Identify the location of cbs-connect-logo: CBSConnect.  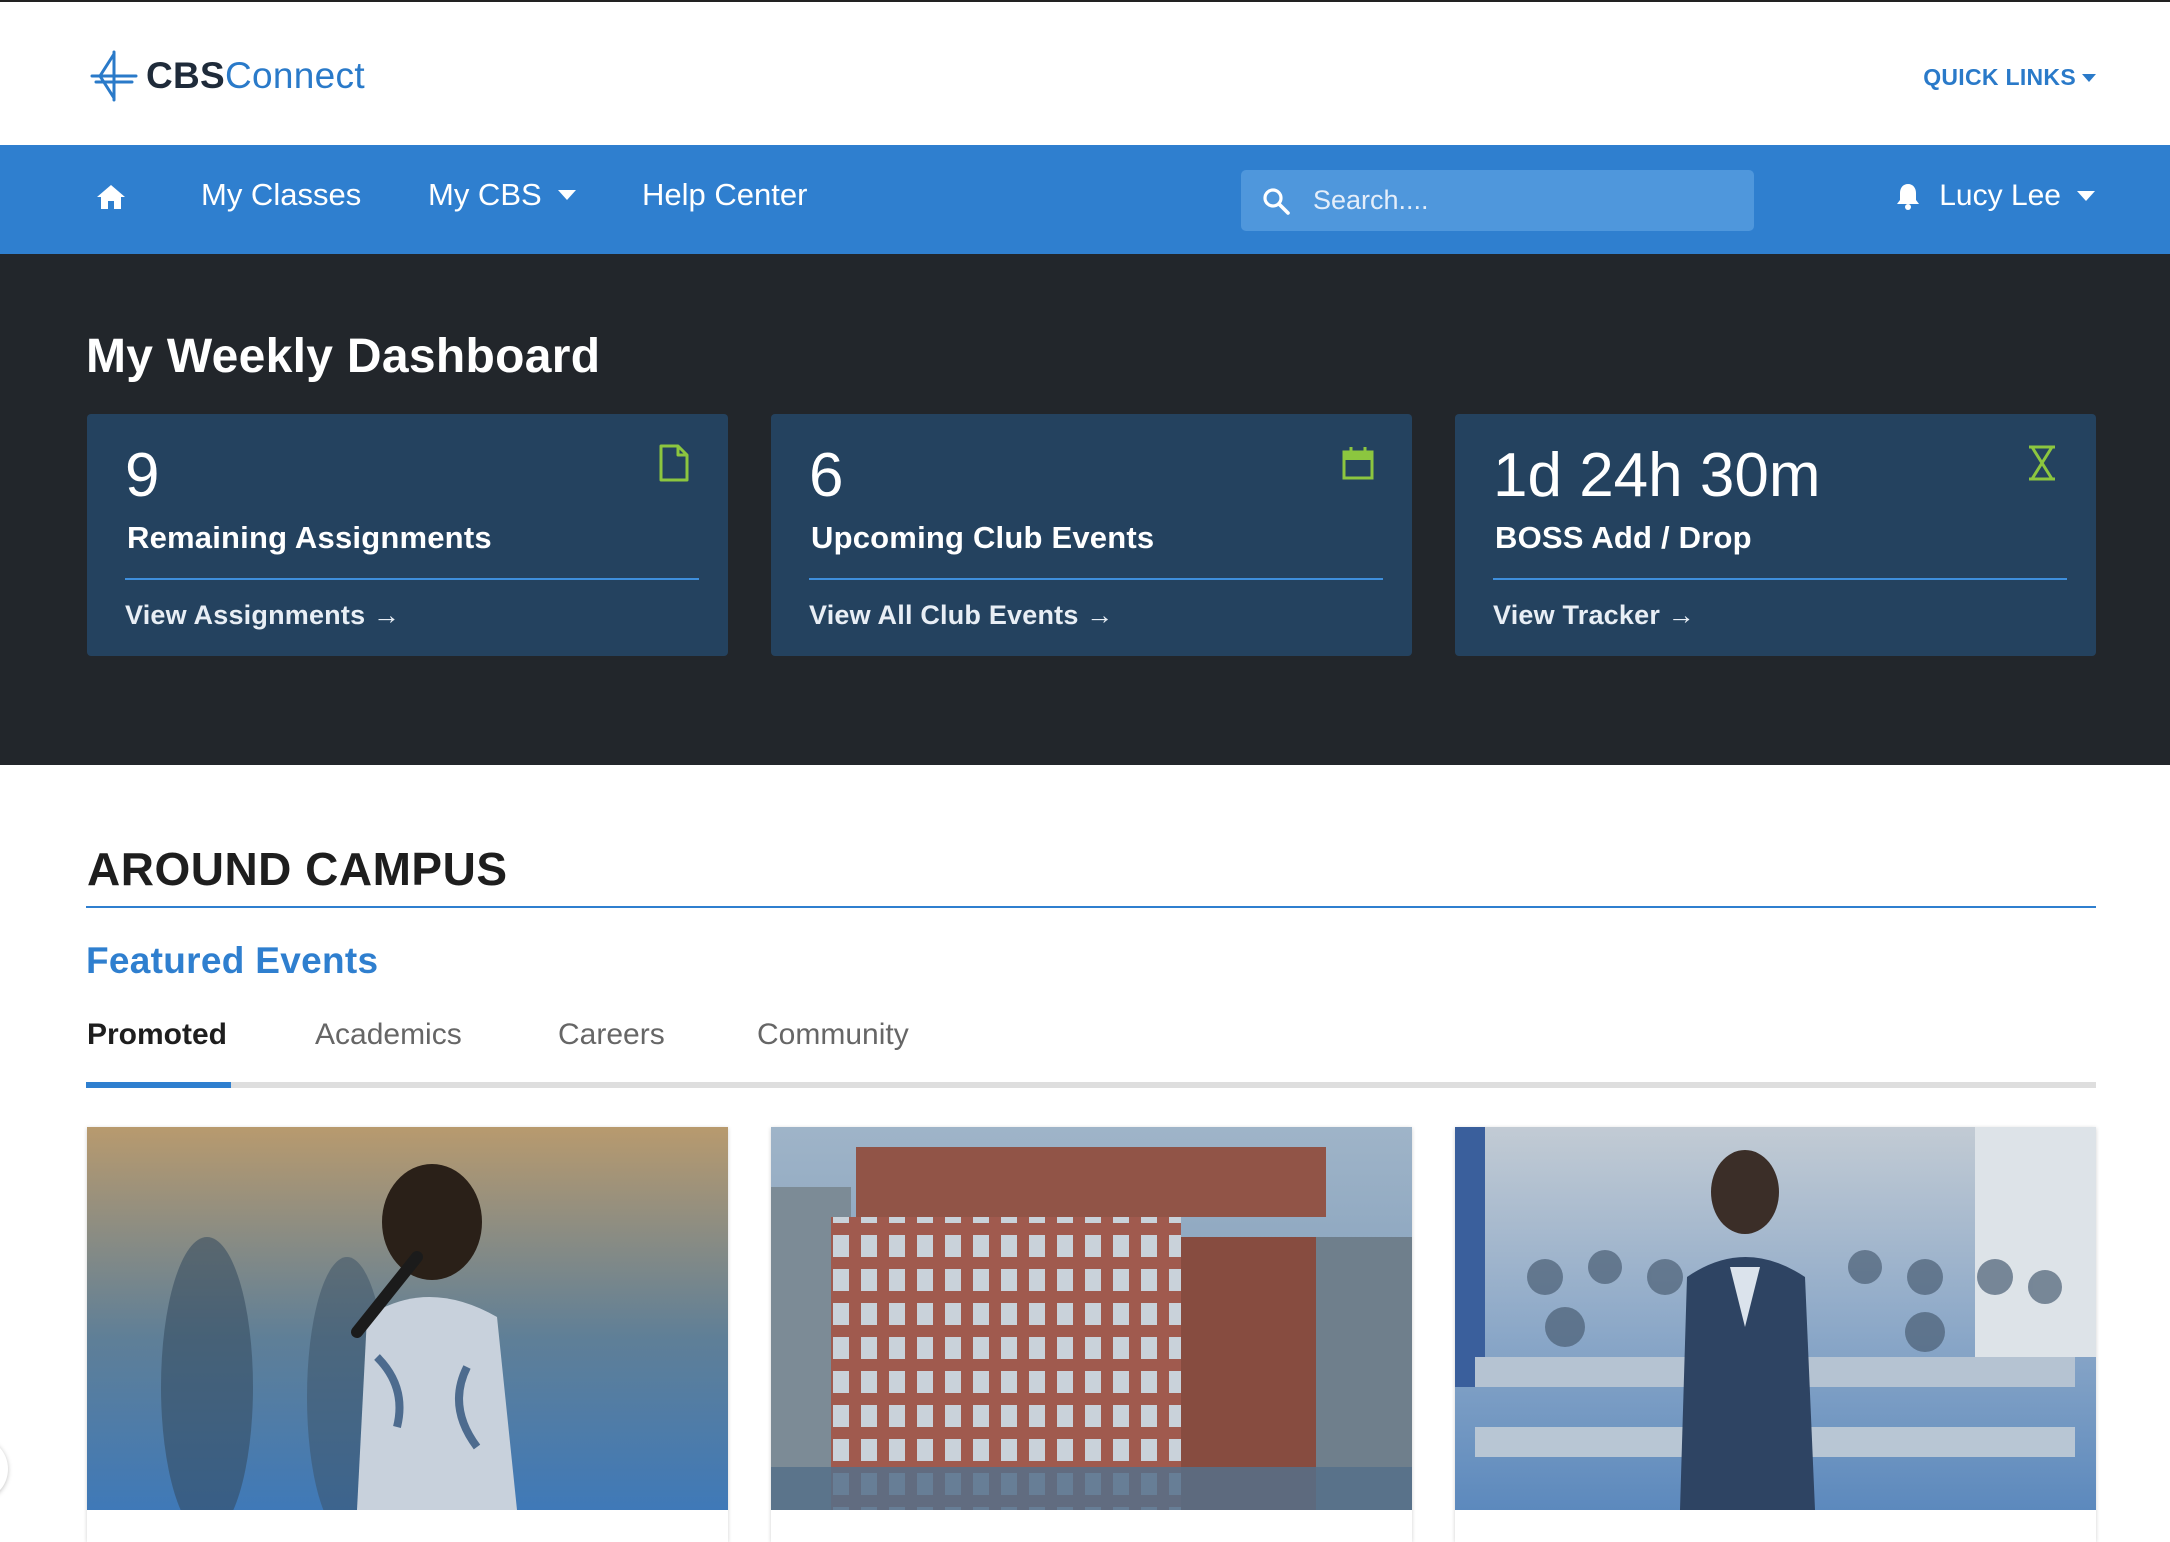
(225, 76).